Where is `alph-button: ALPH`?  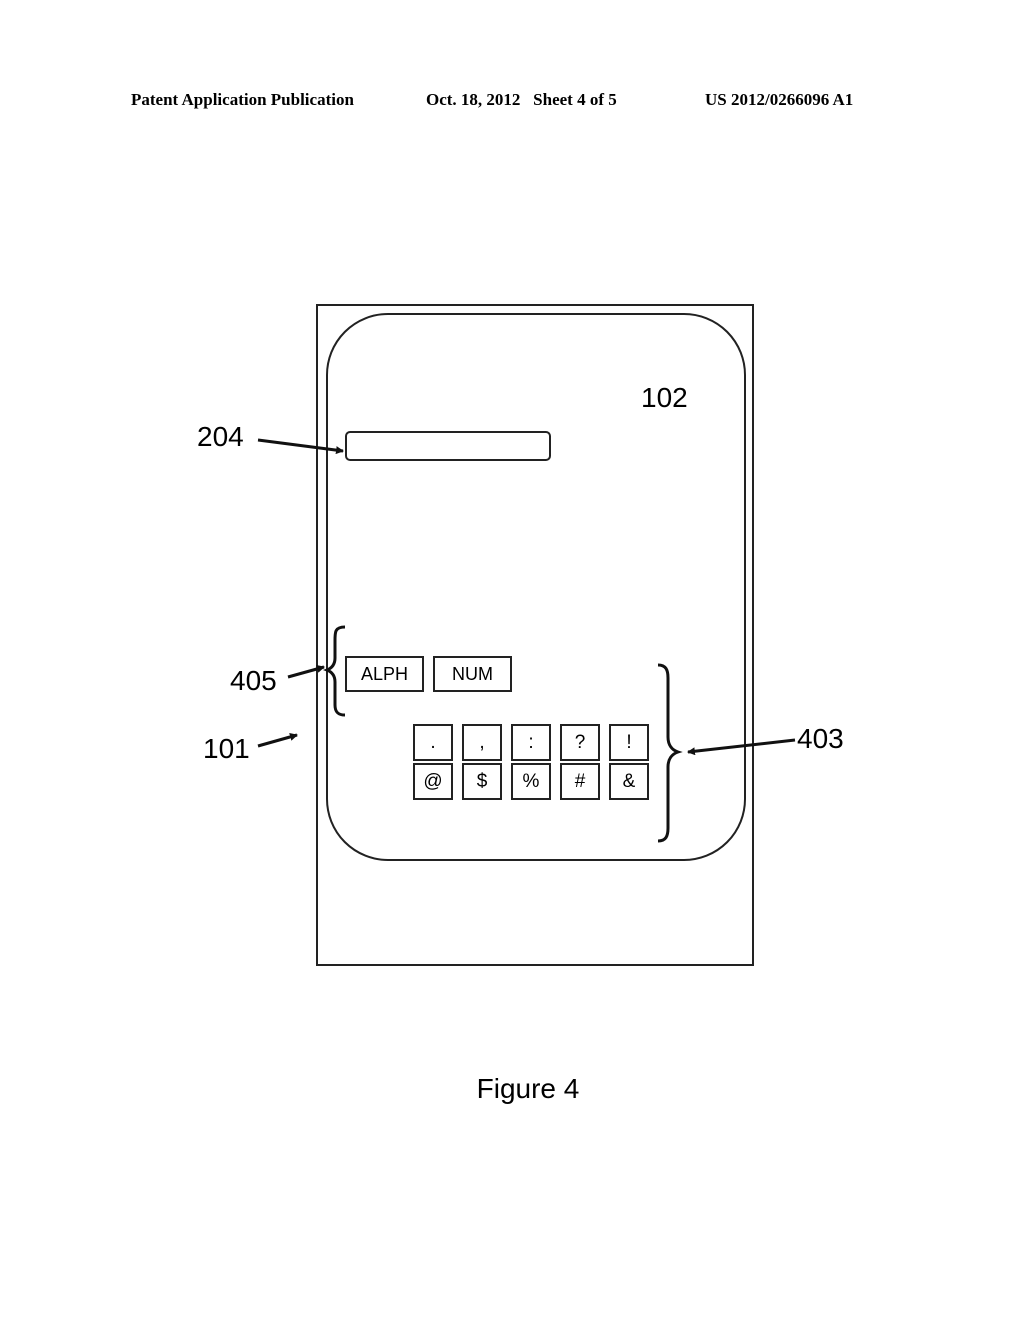
alph-button: ALPH is located at coordinates (384, 674).